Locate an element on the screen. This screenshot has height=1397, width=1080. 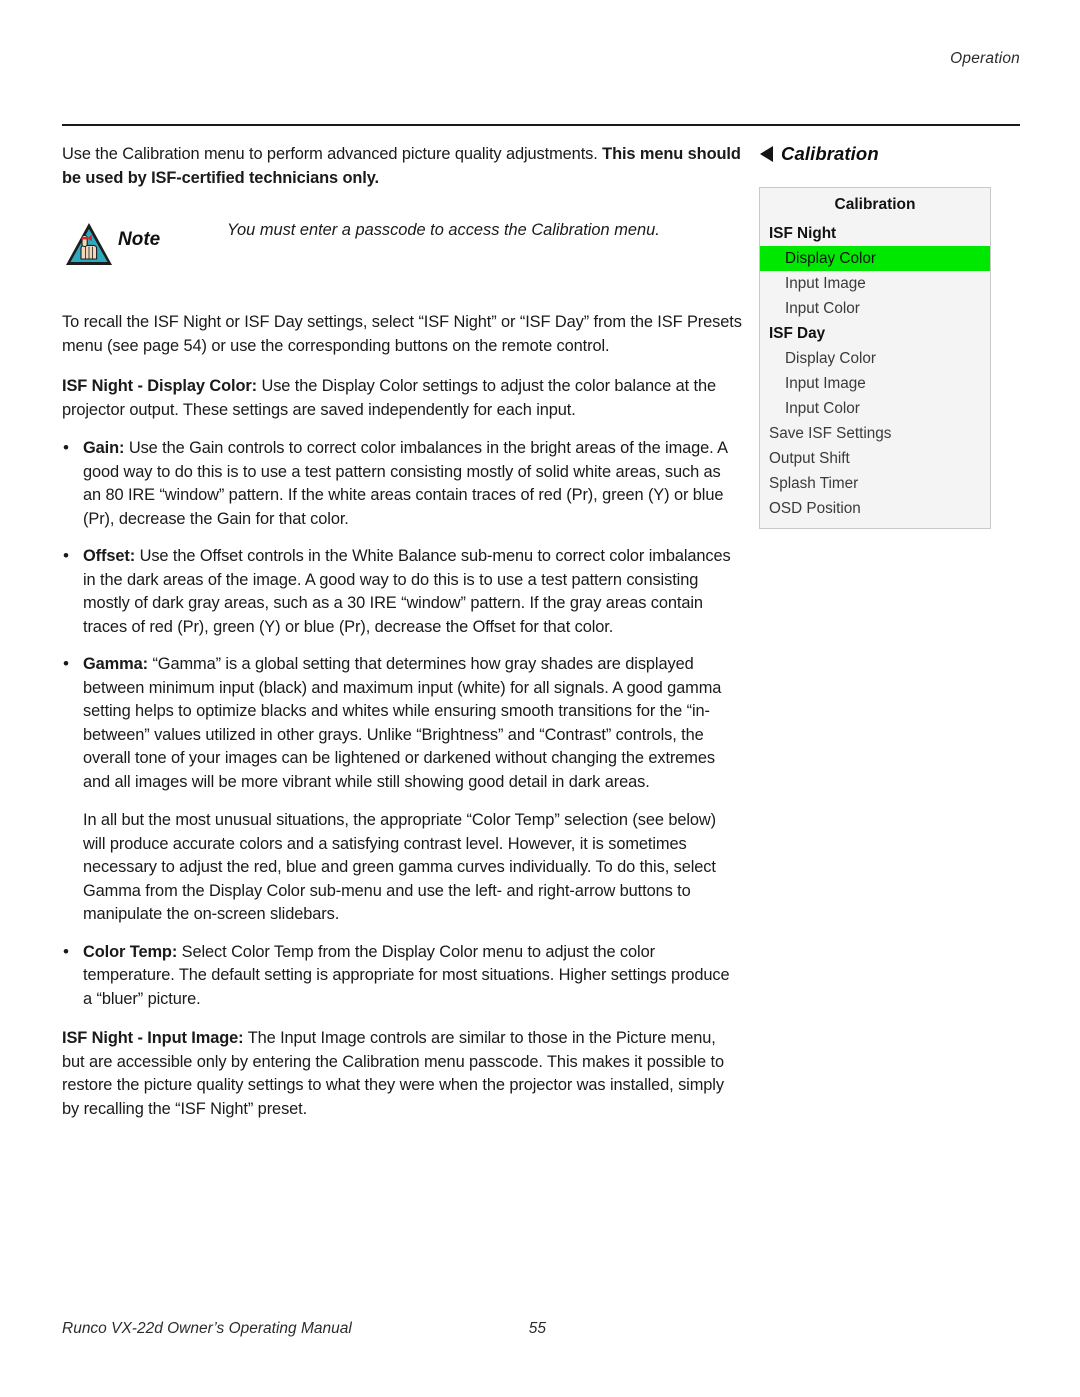
display-color-lead: ISF Night - Display Color: is located at coordinates (160, 386).